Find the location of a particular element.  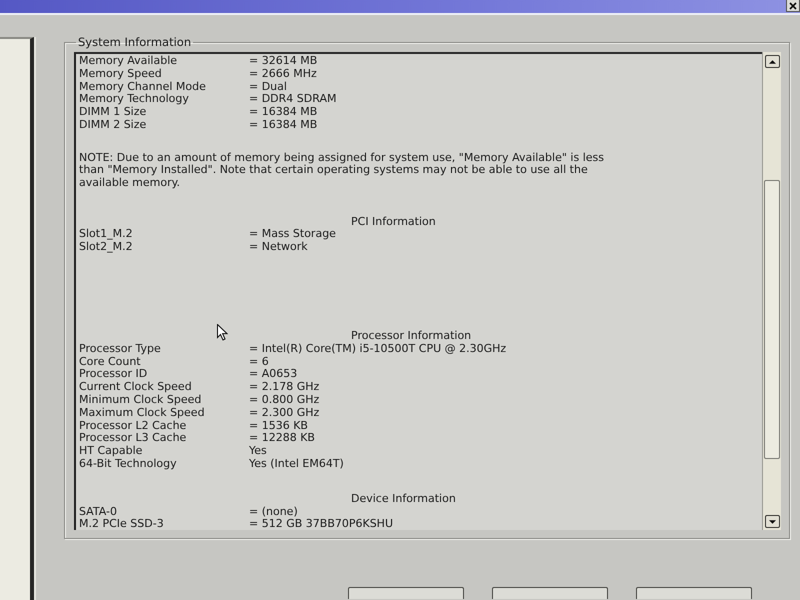

mouse-pointer-icon is located at coordinates (222, 332).